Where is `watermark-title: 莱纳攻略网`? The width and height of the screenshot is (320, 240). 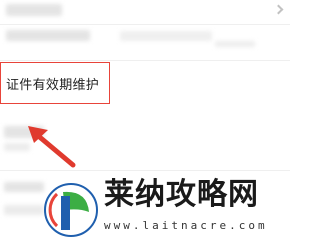 watermark-title: 莱纳攻略网 is located at coordinates (181, 194).